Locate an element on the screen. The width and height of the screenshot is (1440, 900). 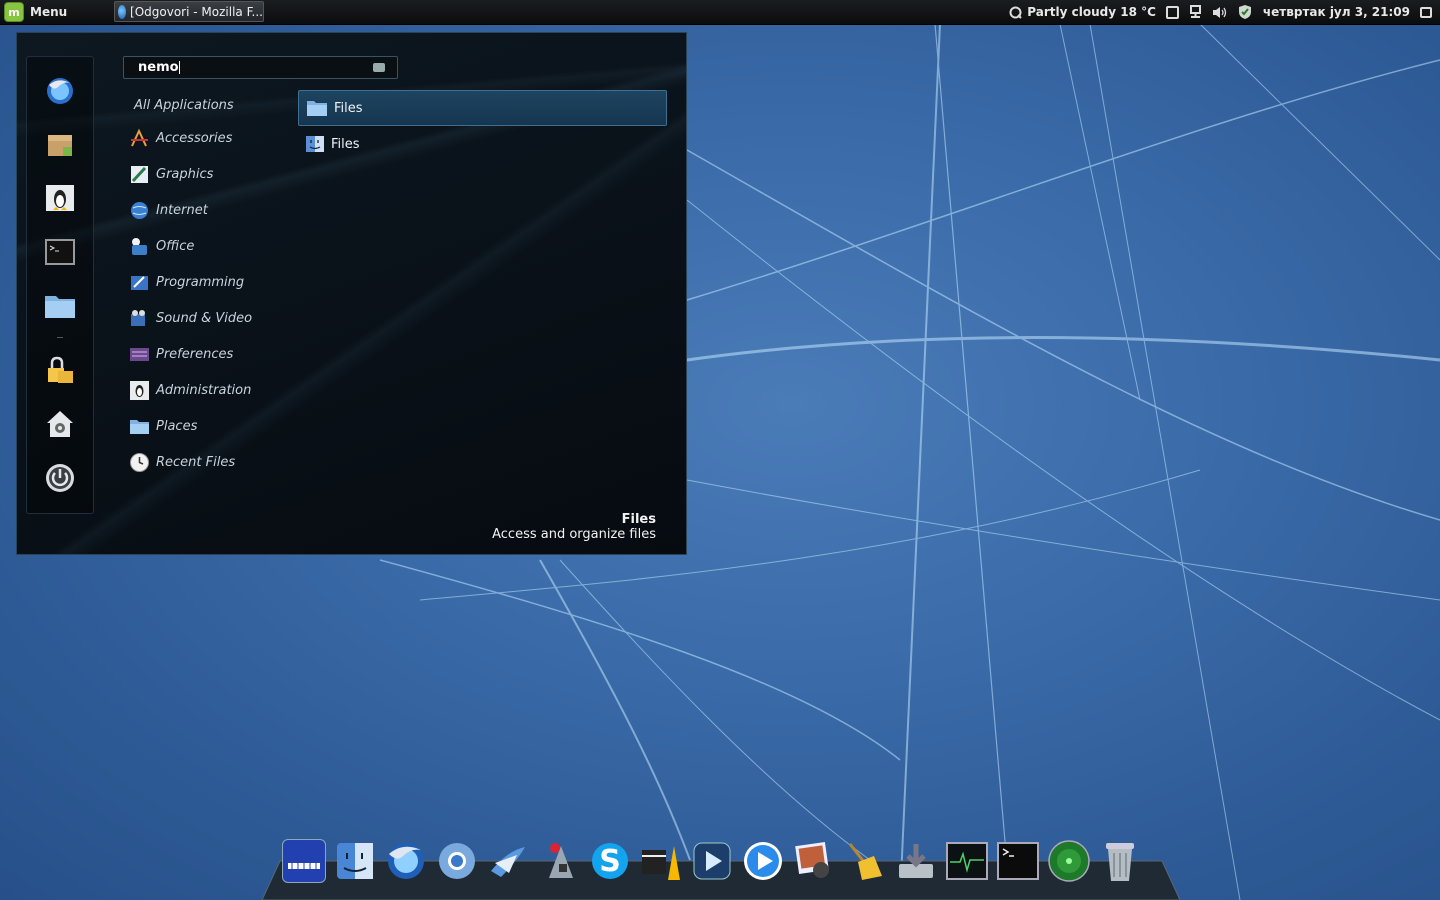
panel-icon is located at coordinates (304, 866).